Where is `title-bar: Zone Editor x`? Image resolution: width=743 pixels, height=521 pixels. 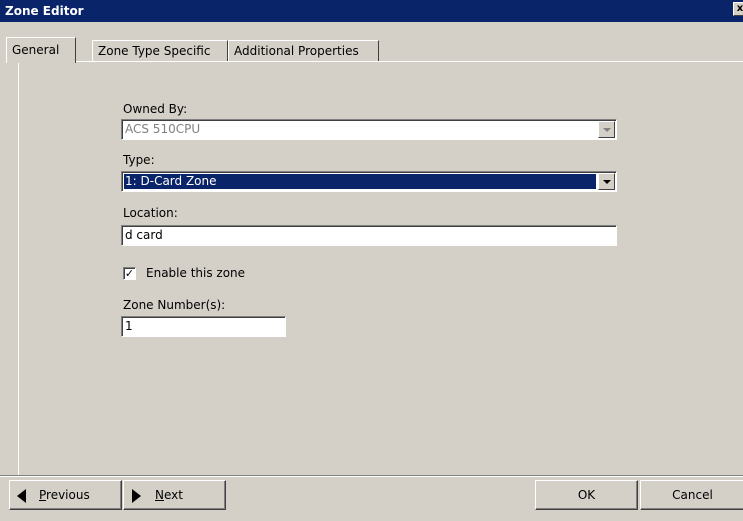
title-bar: Zone Editor x is located at coordinates (371, 11).